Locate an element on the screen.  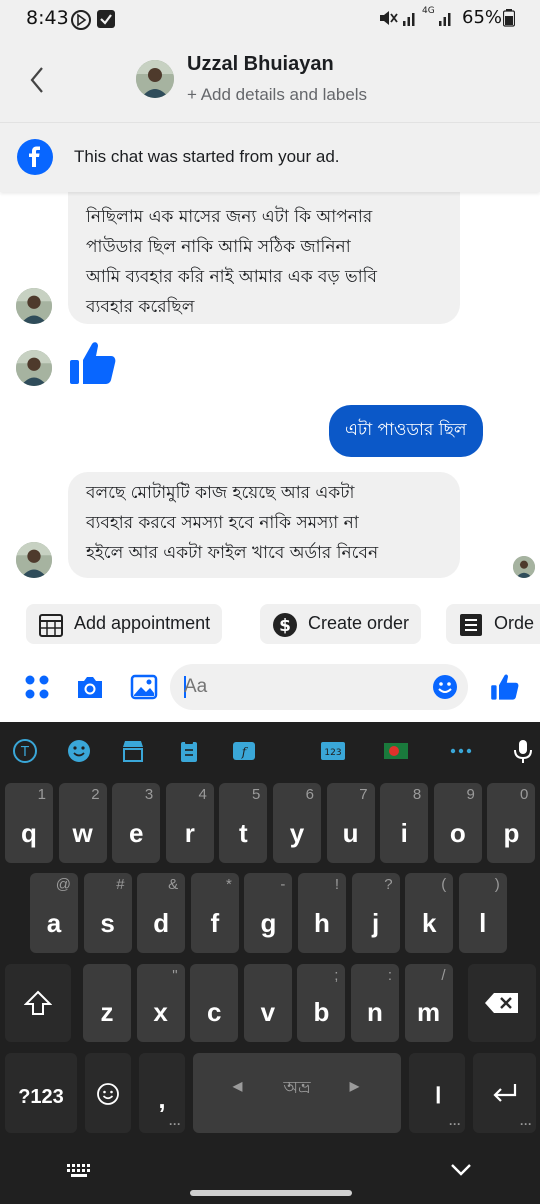
key-e: 3e is located at coordinates (136, 823).